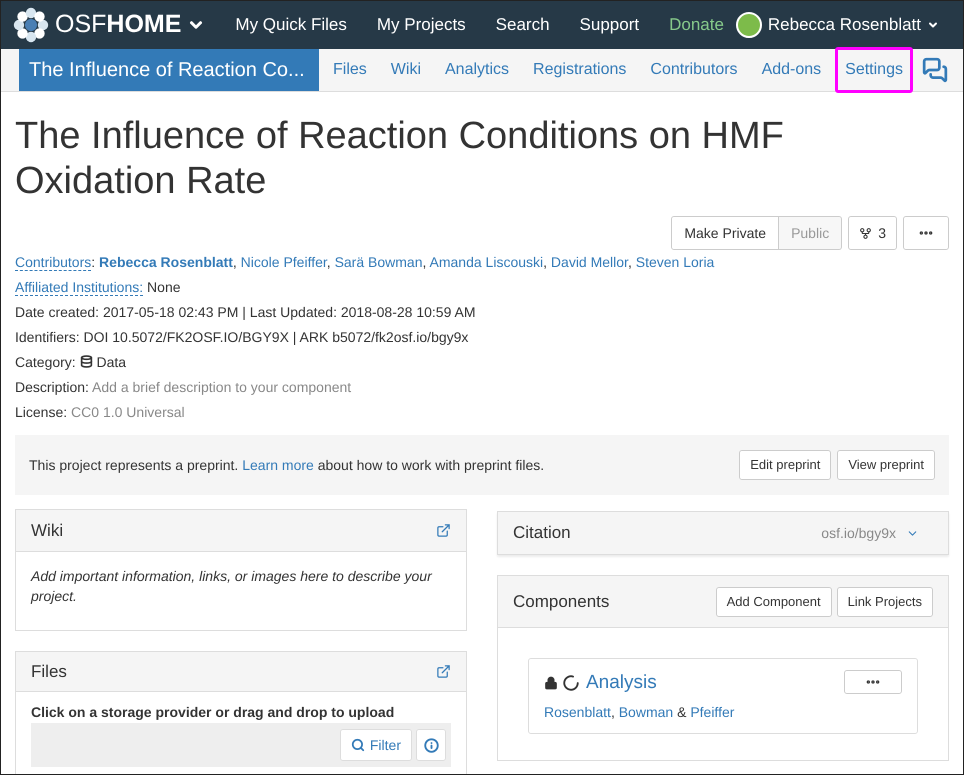 This screenshot has height=775, width=964. What do you see at coordinates (874, 70) in the screenshot?
I see `project-tab: Settings` at bounding box center [874, 70].